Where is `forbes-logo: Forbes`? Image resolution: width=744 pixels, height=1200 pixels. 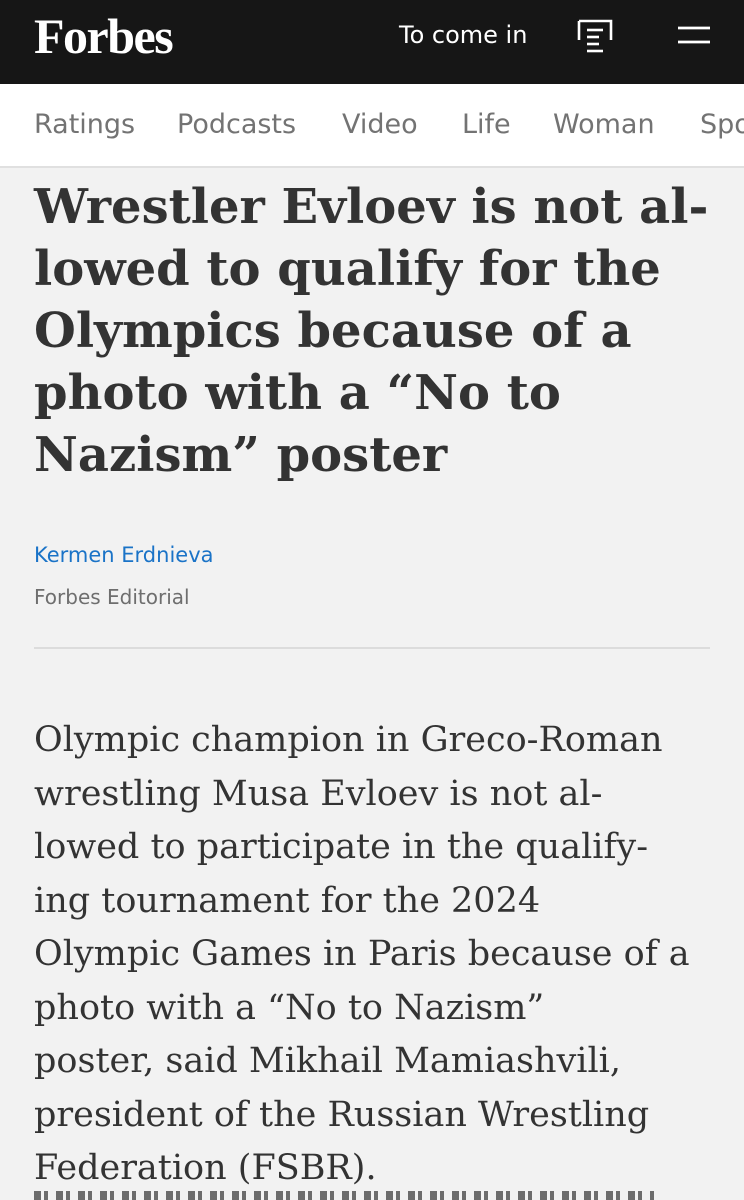 forbes-logo: Forbes is located at coordinates (104, 36).